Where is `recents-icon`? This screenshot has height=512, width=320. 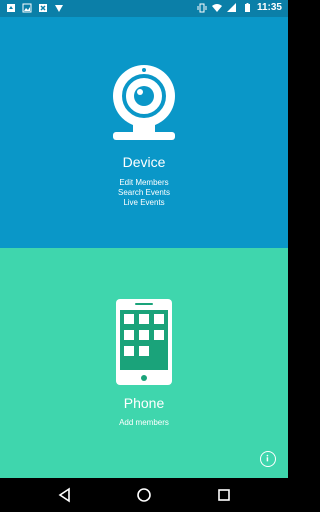
recents-icon is located at coordinates (224, 495).